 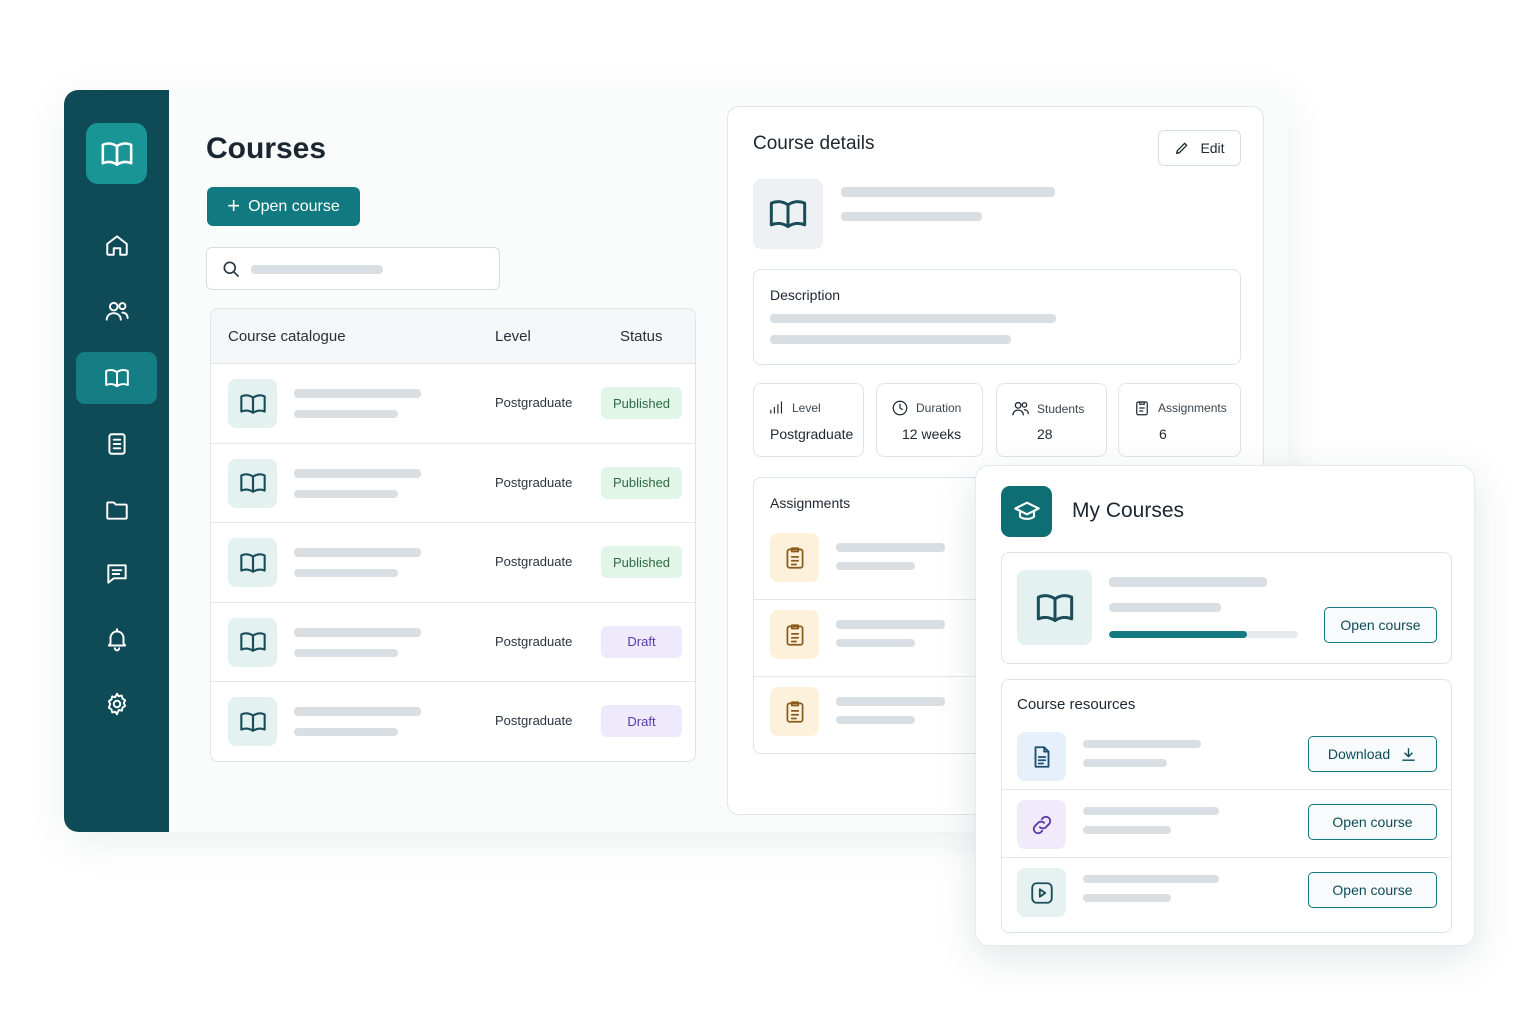 What do you see at coordinates (932, 434) in the screenshot?
I see `stat-value-duration: 12 weeks` at bounding box center [932, 434].